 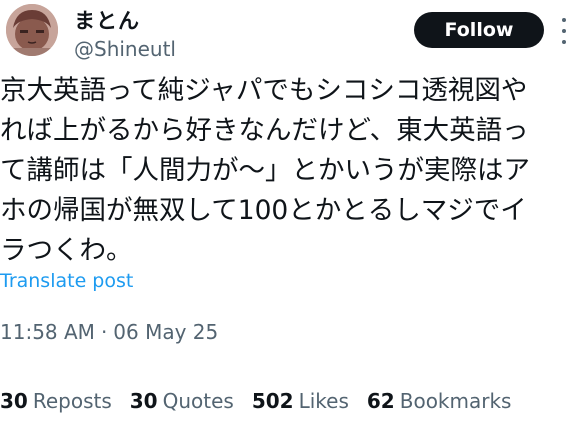 I want to click on likes-count: 502, so click(x=272, y=401).